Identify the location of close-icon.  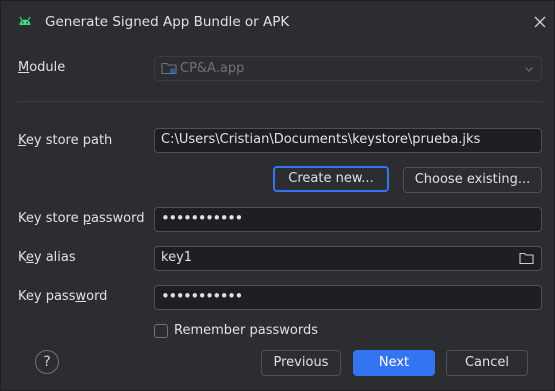
(540, 22).